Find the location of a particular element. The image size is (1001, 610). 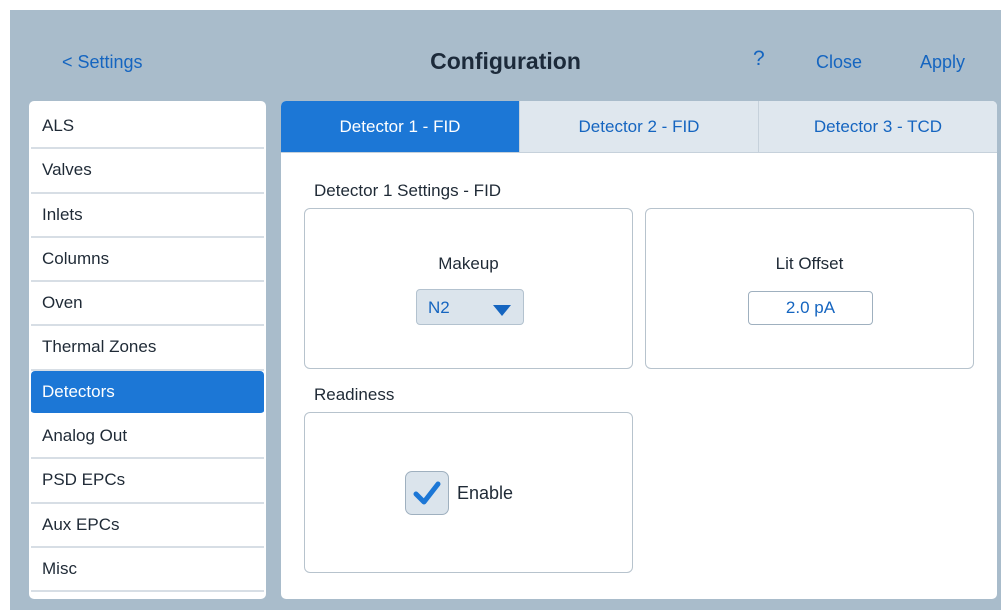

enable-checkbox is located at coordinates (427, 493).